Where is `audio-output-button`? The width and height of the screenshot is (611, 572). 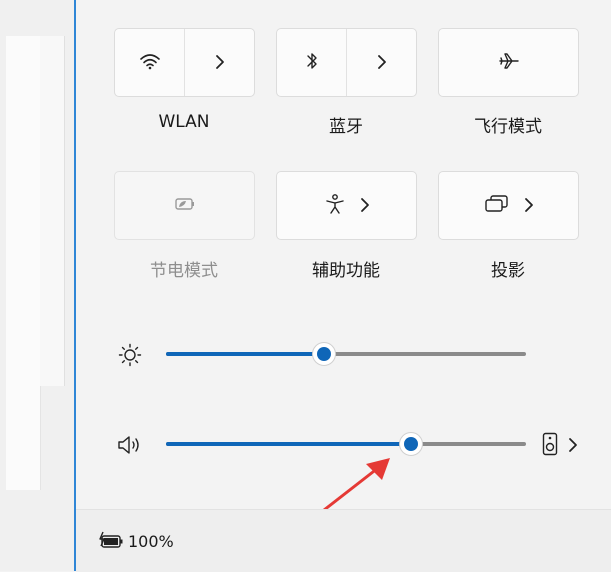
audio-output-button is located at coordinates (560, 446).